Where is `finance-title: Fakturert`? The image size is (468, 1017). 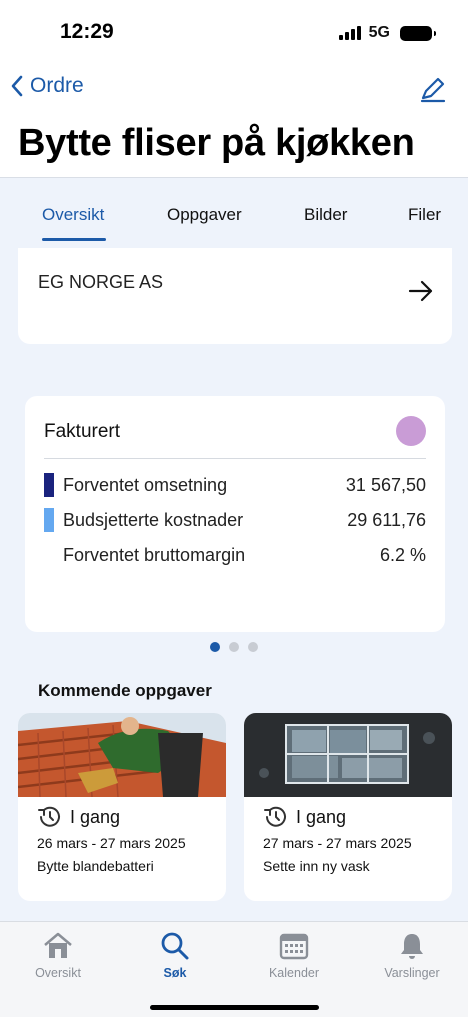
finance-title: Fakturert is located at coordinates (82, 431).